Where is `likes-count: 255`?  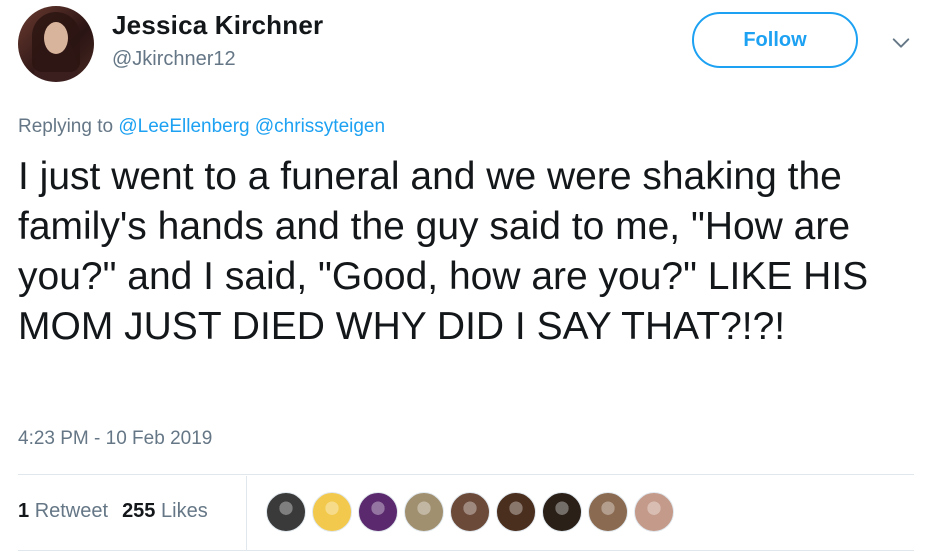 likes-count: 255 is located at coordinates (139, 511).